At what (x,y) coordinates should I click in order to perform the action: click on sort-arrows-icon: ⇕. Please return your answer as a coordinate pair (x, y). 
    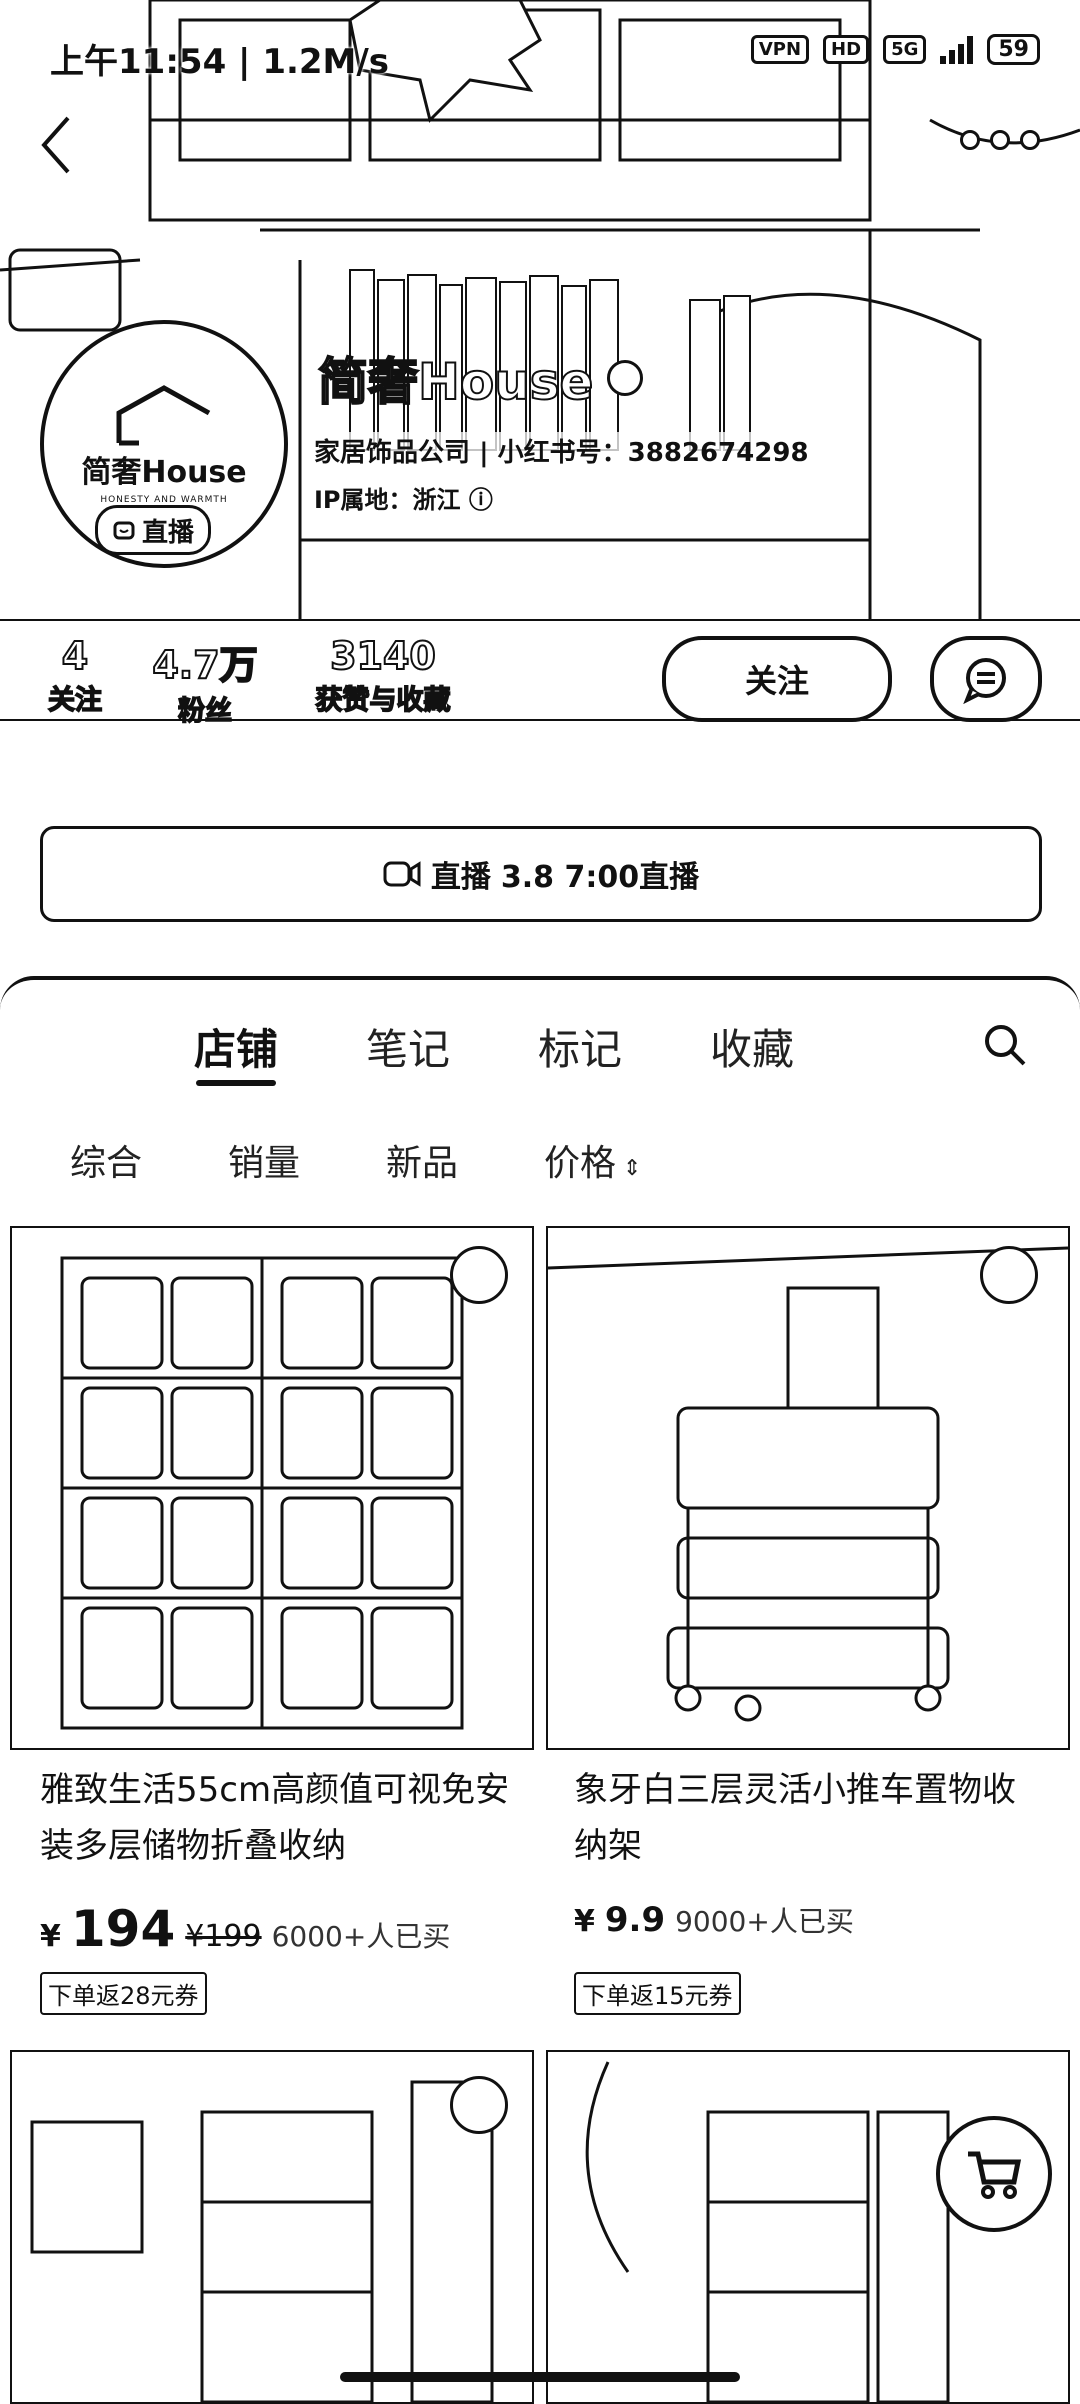
    Looking at the image, I should click on (629, 1168).